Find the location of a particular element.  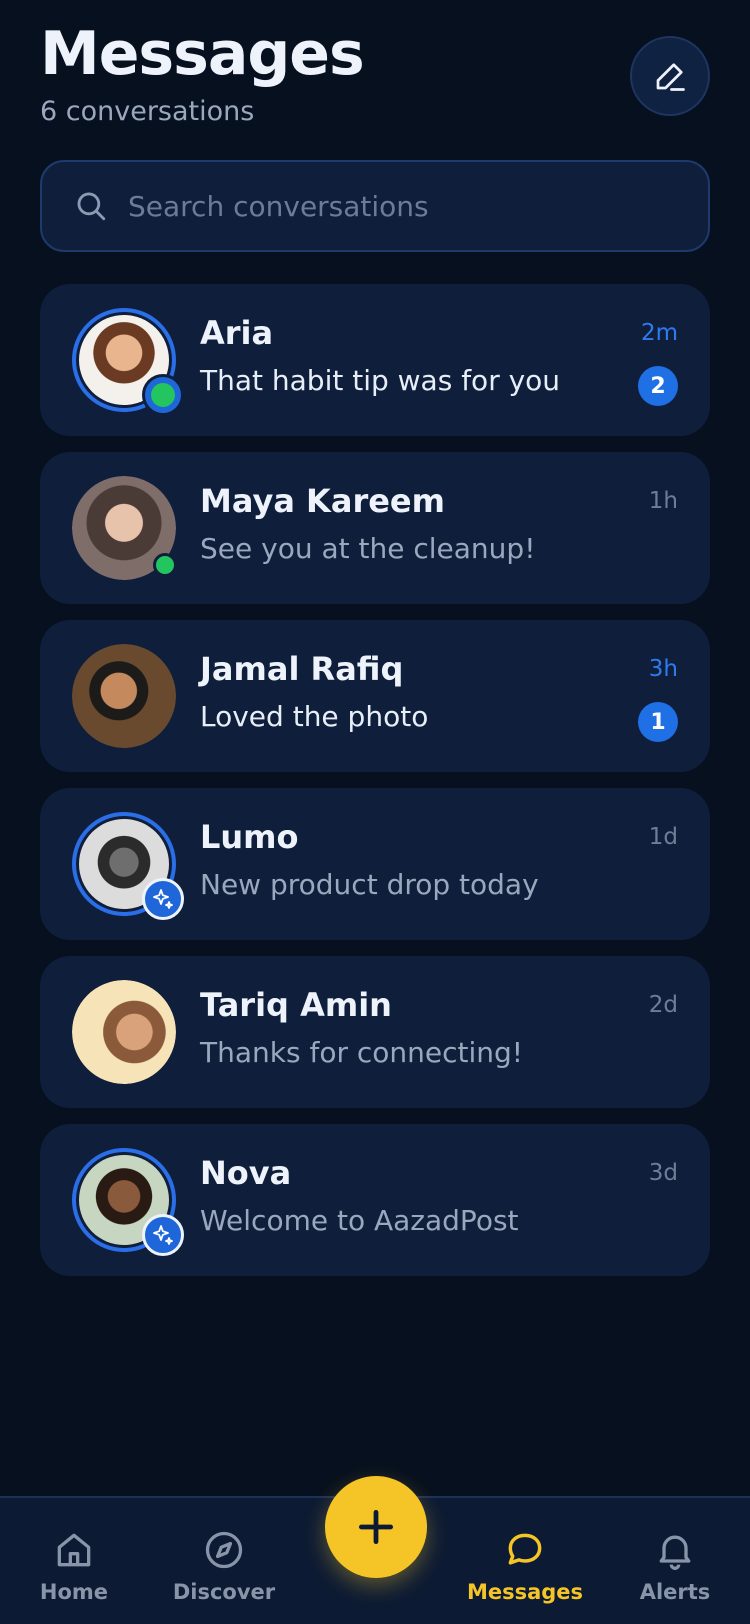

timestamp: 2d is located at coordinates (663, 1005).